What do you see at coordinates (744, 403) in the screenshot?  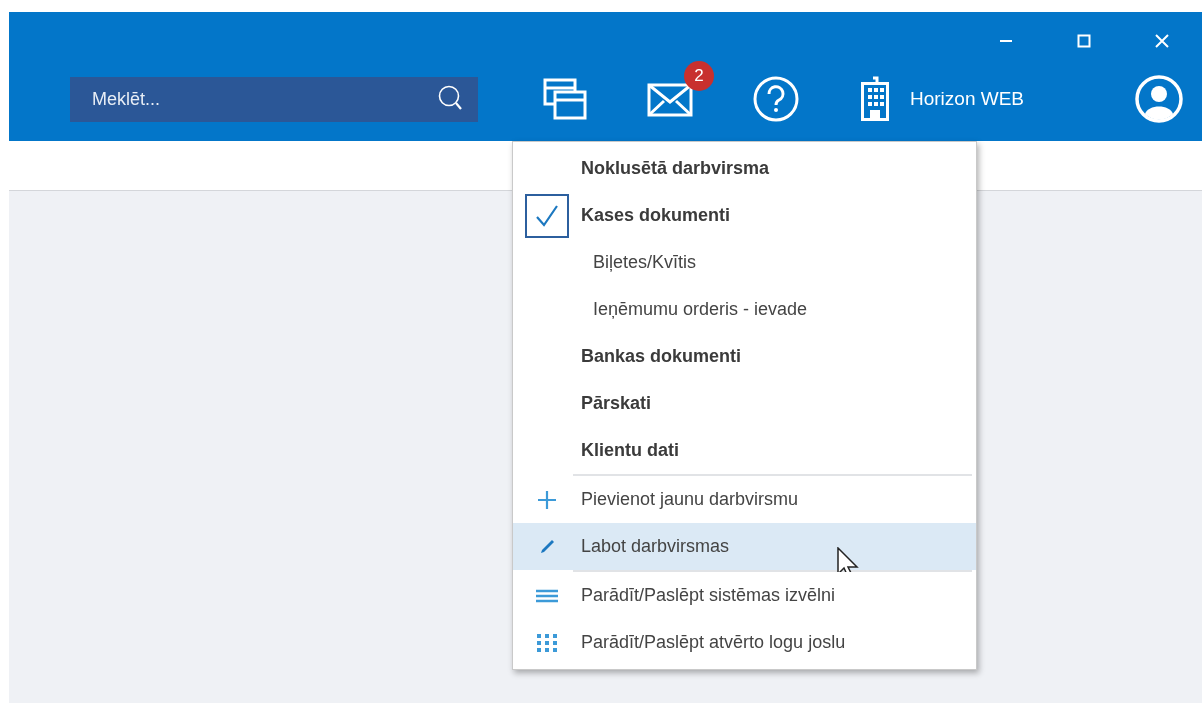 I see `menu-item: Pārskati` at bounding box center [744, 403].